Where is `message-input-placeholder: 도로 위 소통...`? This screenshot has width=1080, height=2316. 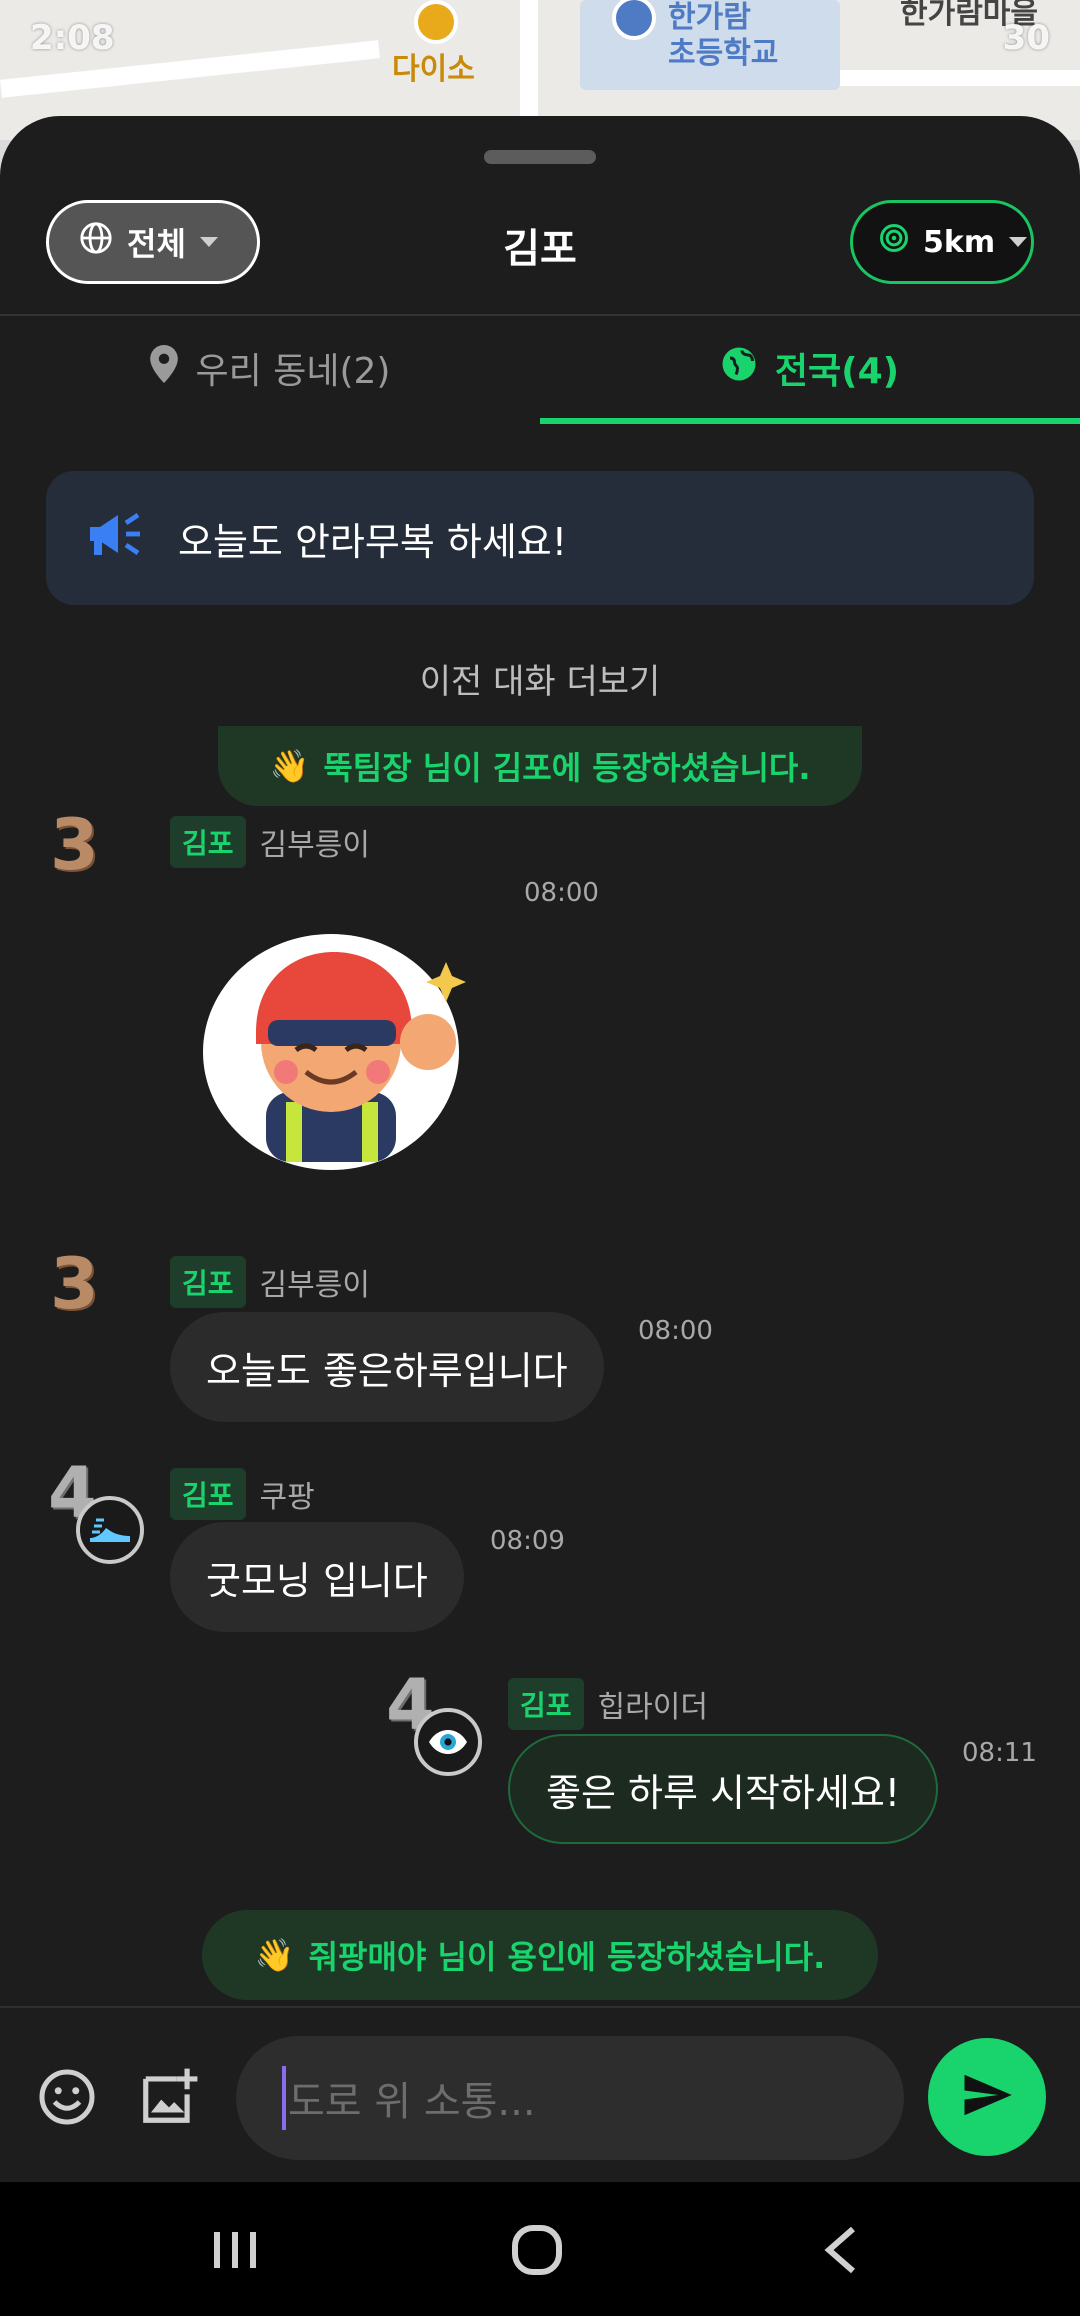
message-input-placeholder: 도로 위 소통... is located at coordinates (412, 2102).